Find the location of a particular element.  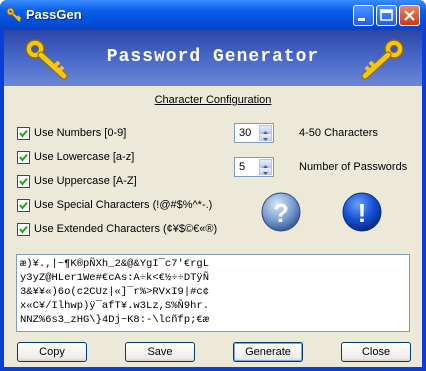

close-window-button is located at coordinates (409, 15).